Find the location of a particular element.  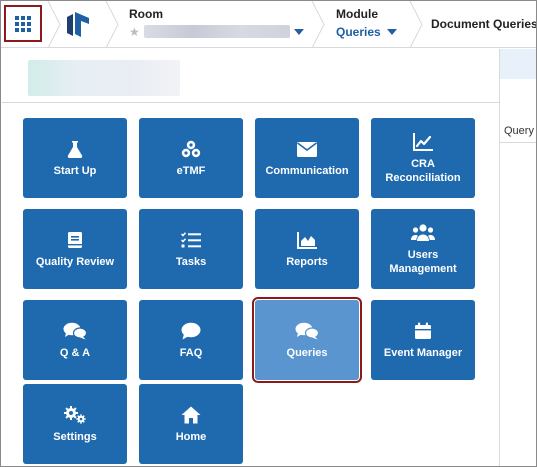

tile-label: eTMF is located at coordinates (191, 171).